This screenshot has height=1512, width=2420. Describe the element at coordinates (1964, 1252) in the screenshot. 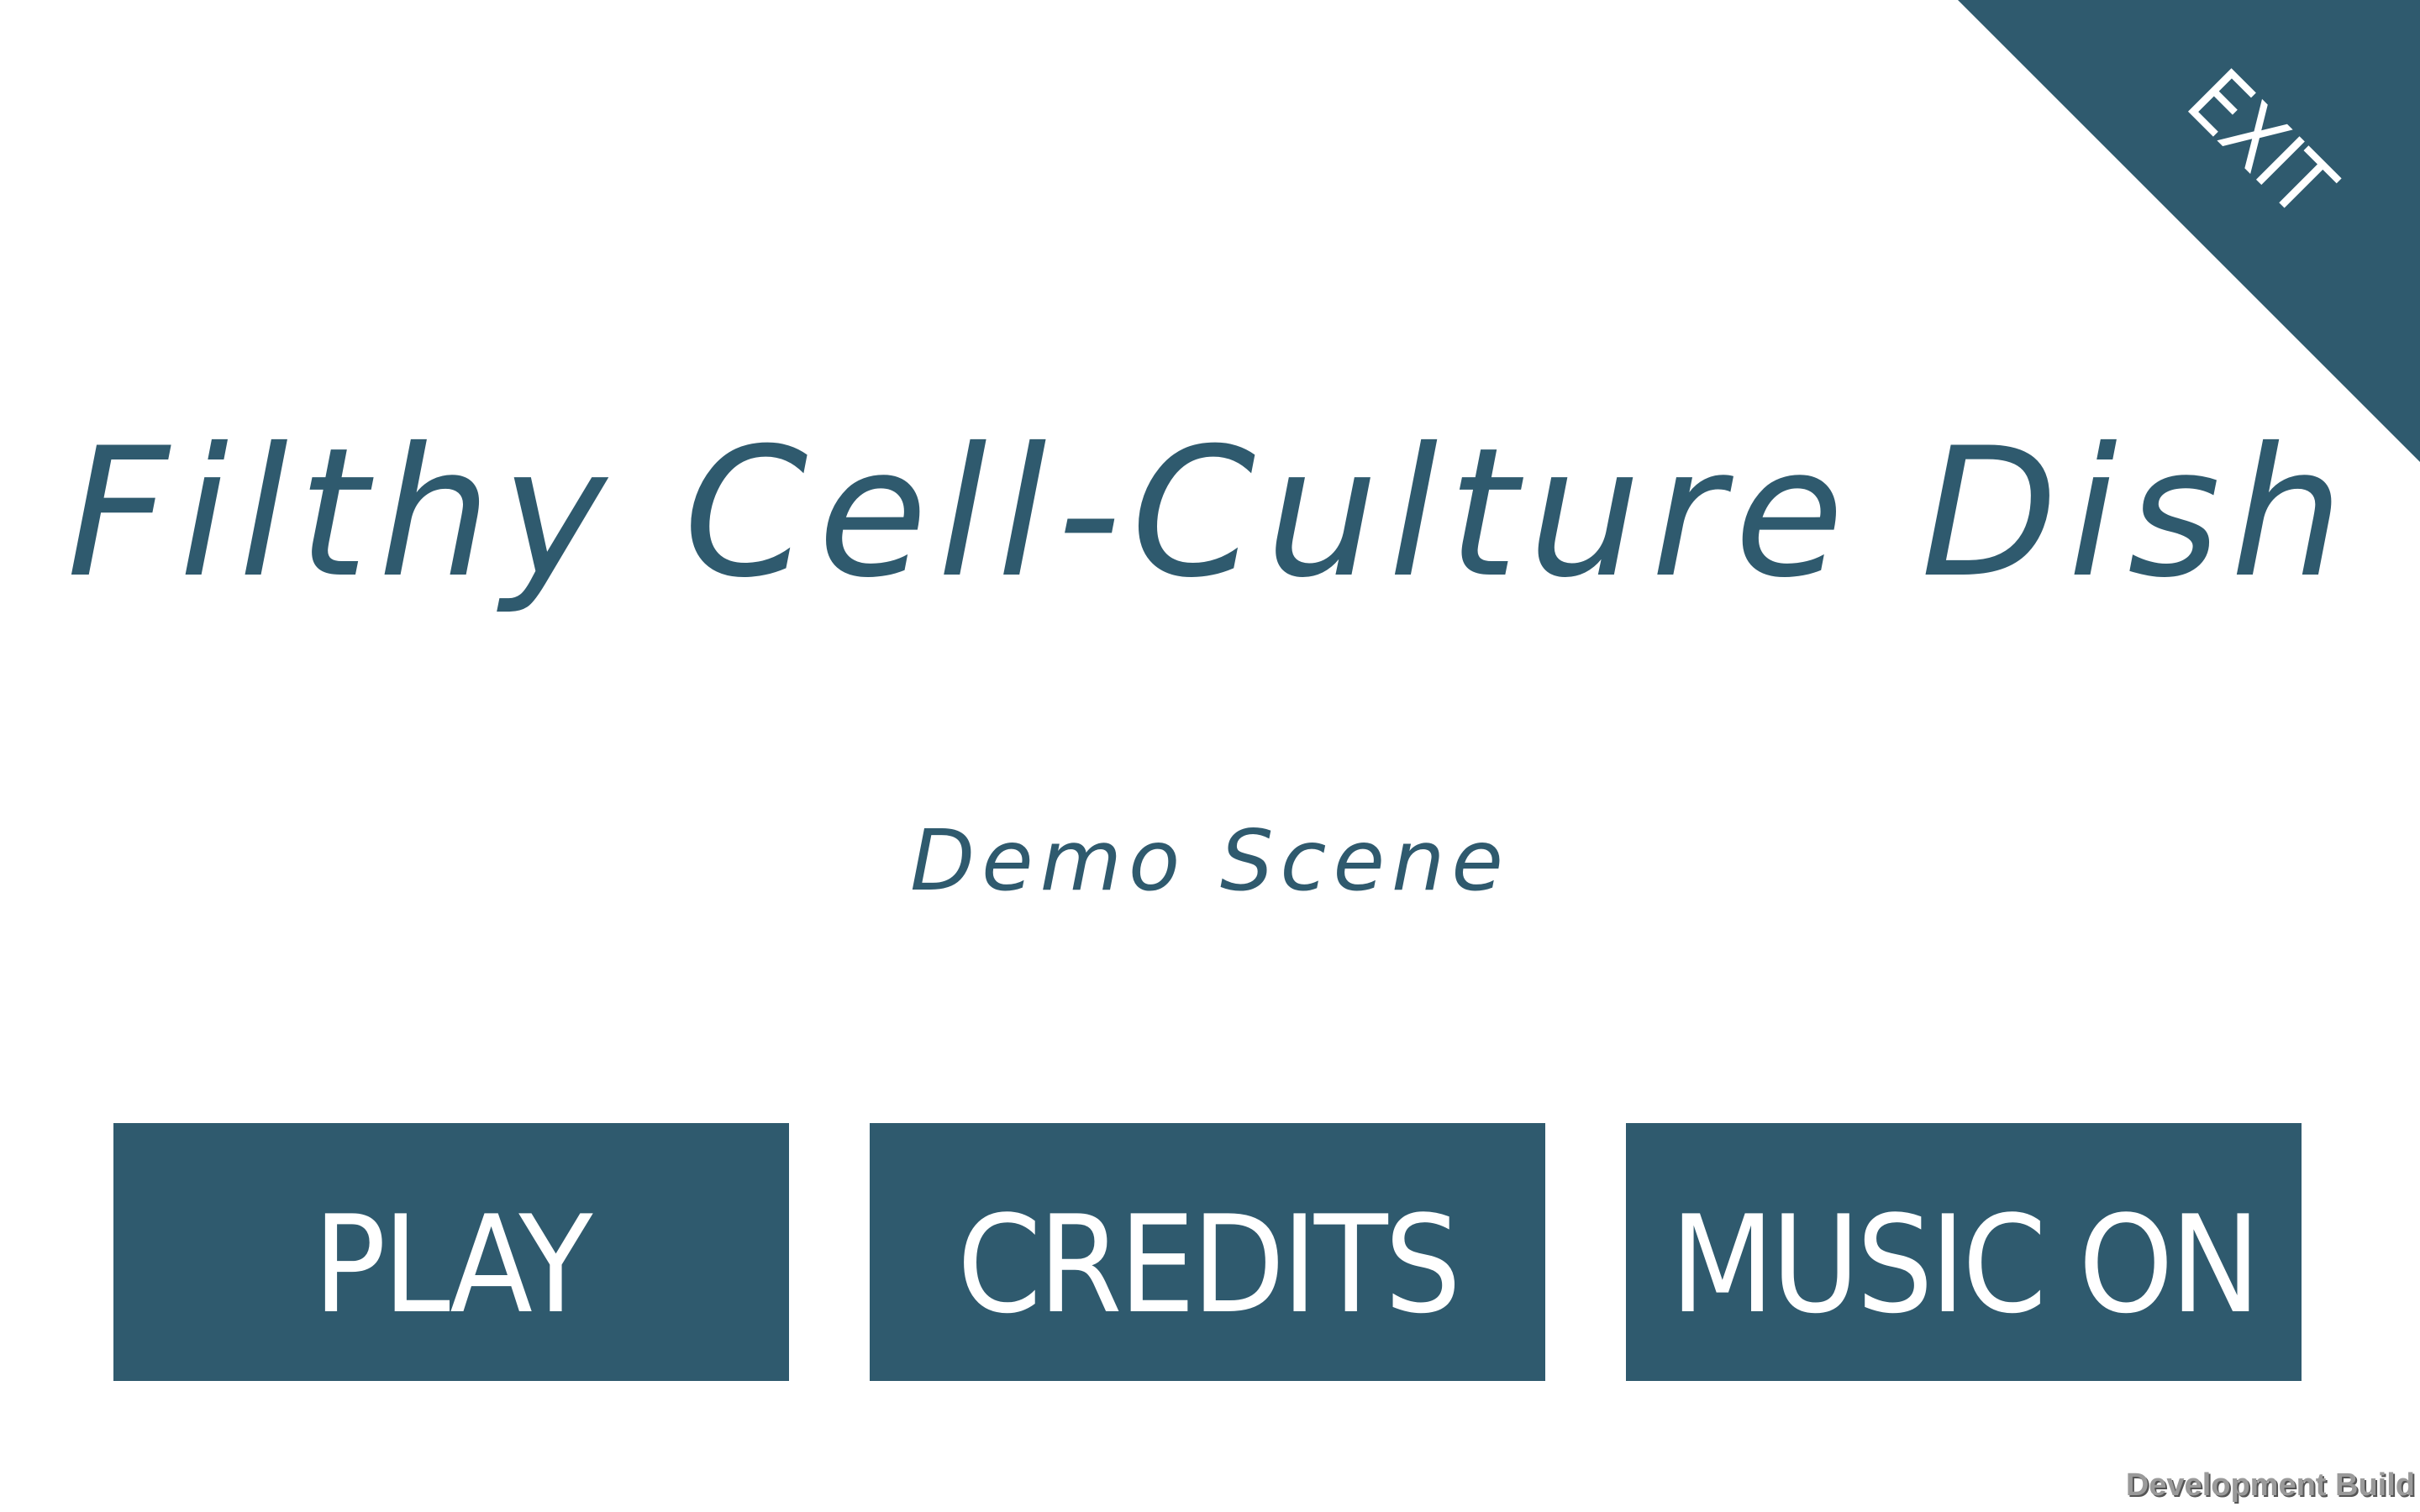

I see `music-toggle-button: MUSIC ON` at that location.